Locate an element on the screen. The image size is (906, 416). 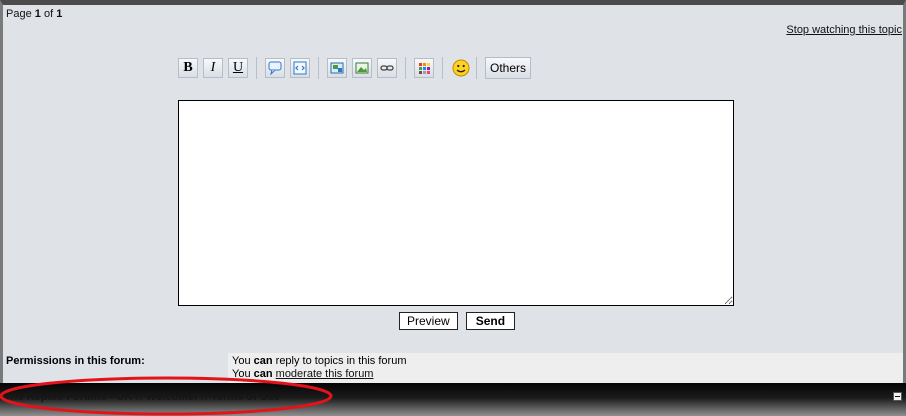
quote-button is located at coordinates (275, 68).